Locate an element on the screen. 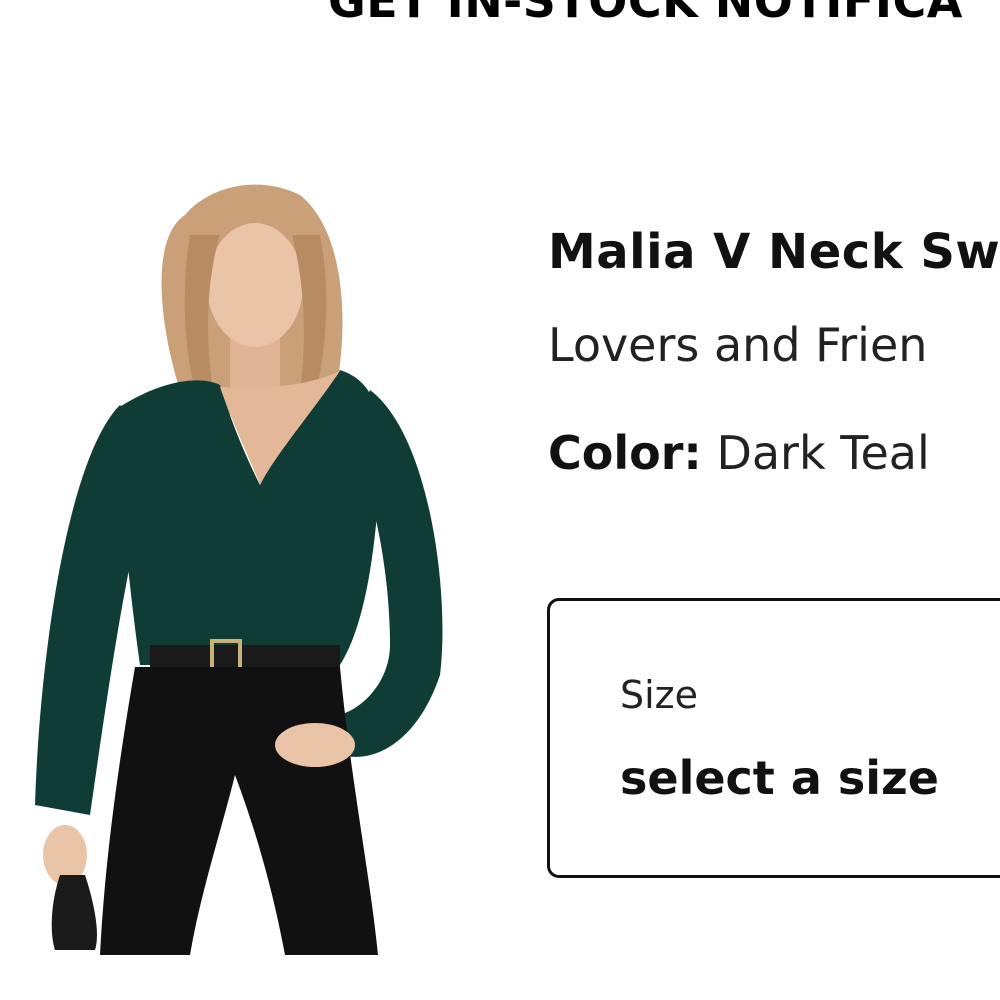 This screenshot has height=1000, width=1000. size-select: Size select a size is located at coordinates (773, 738).